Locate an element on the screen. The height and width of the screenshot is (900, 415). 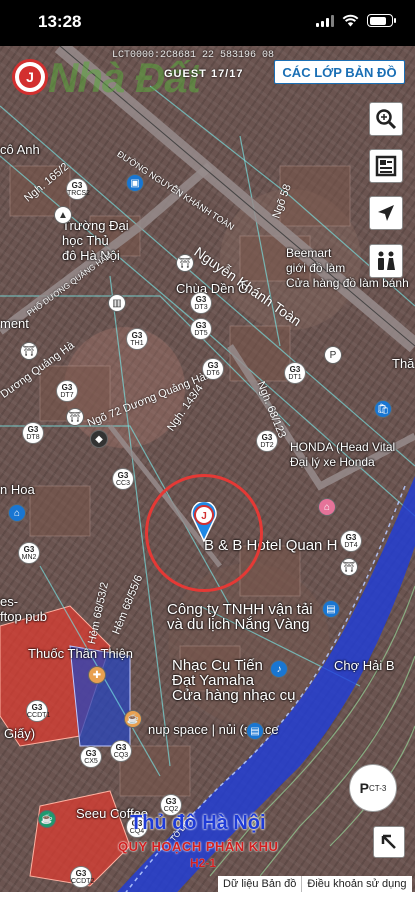
map-layers-button: CÁC LỚP BẢN ĐỒ is located at coordinates (339, 72).